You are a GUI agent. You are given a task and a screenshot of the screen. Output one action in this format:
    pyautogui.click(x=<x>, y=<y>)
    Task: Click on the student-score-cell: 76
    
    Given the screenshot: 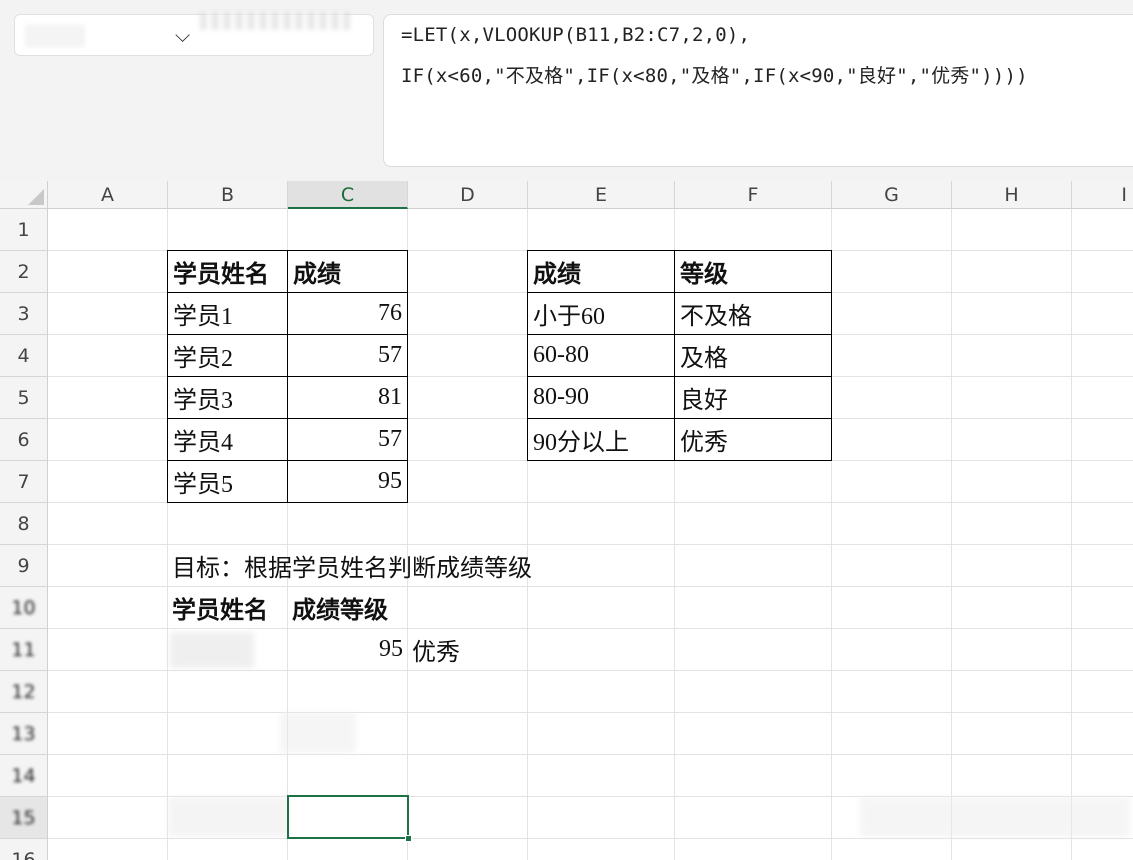 What is the action you would take?
    pyautogui.click(x=347, y=313)
    